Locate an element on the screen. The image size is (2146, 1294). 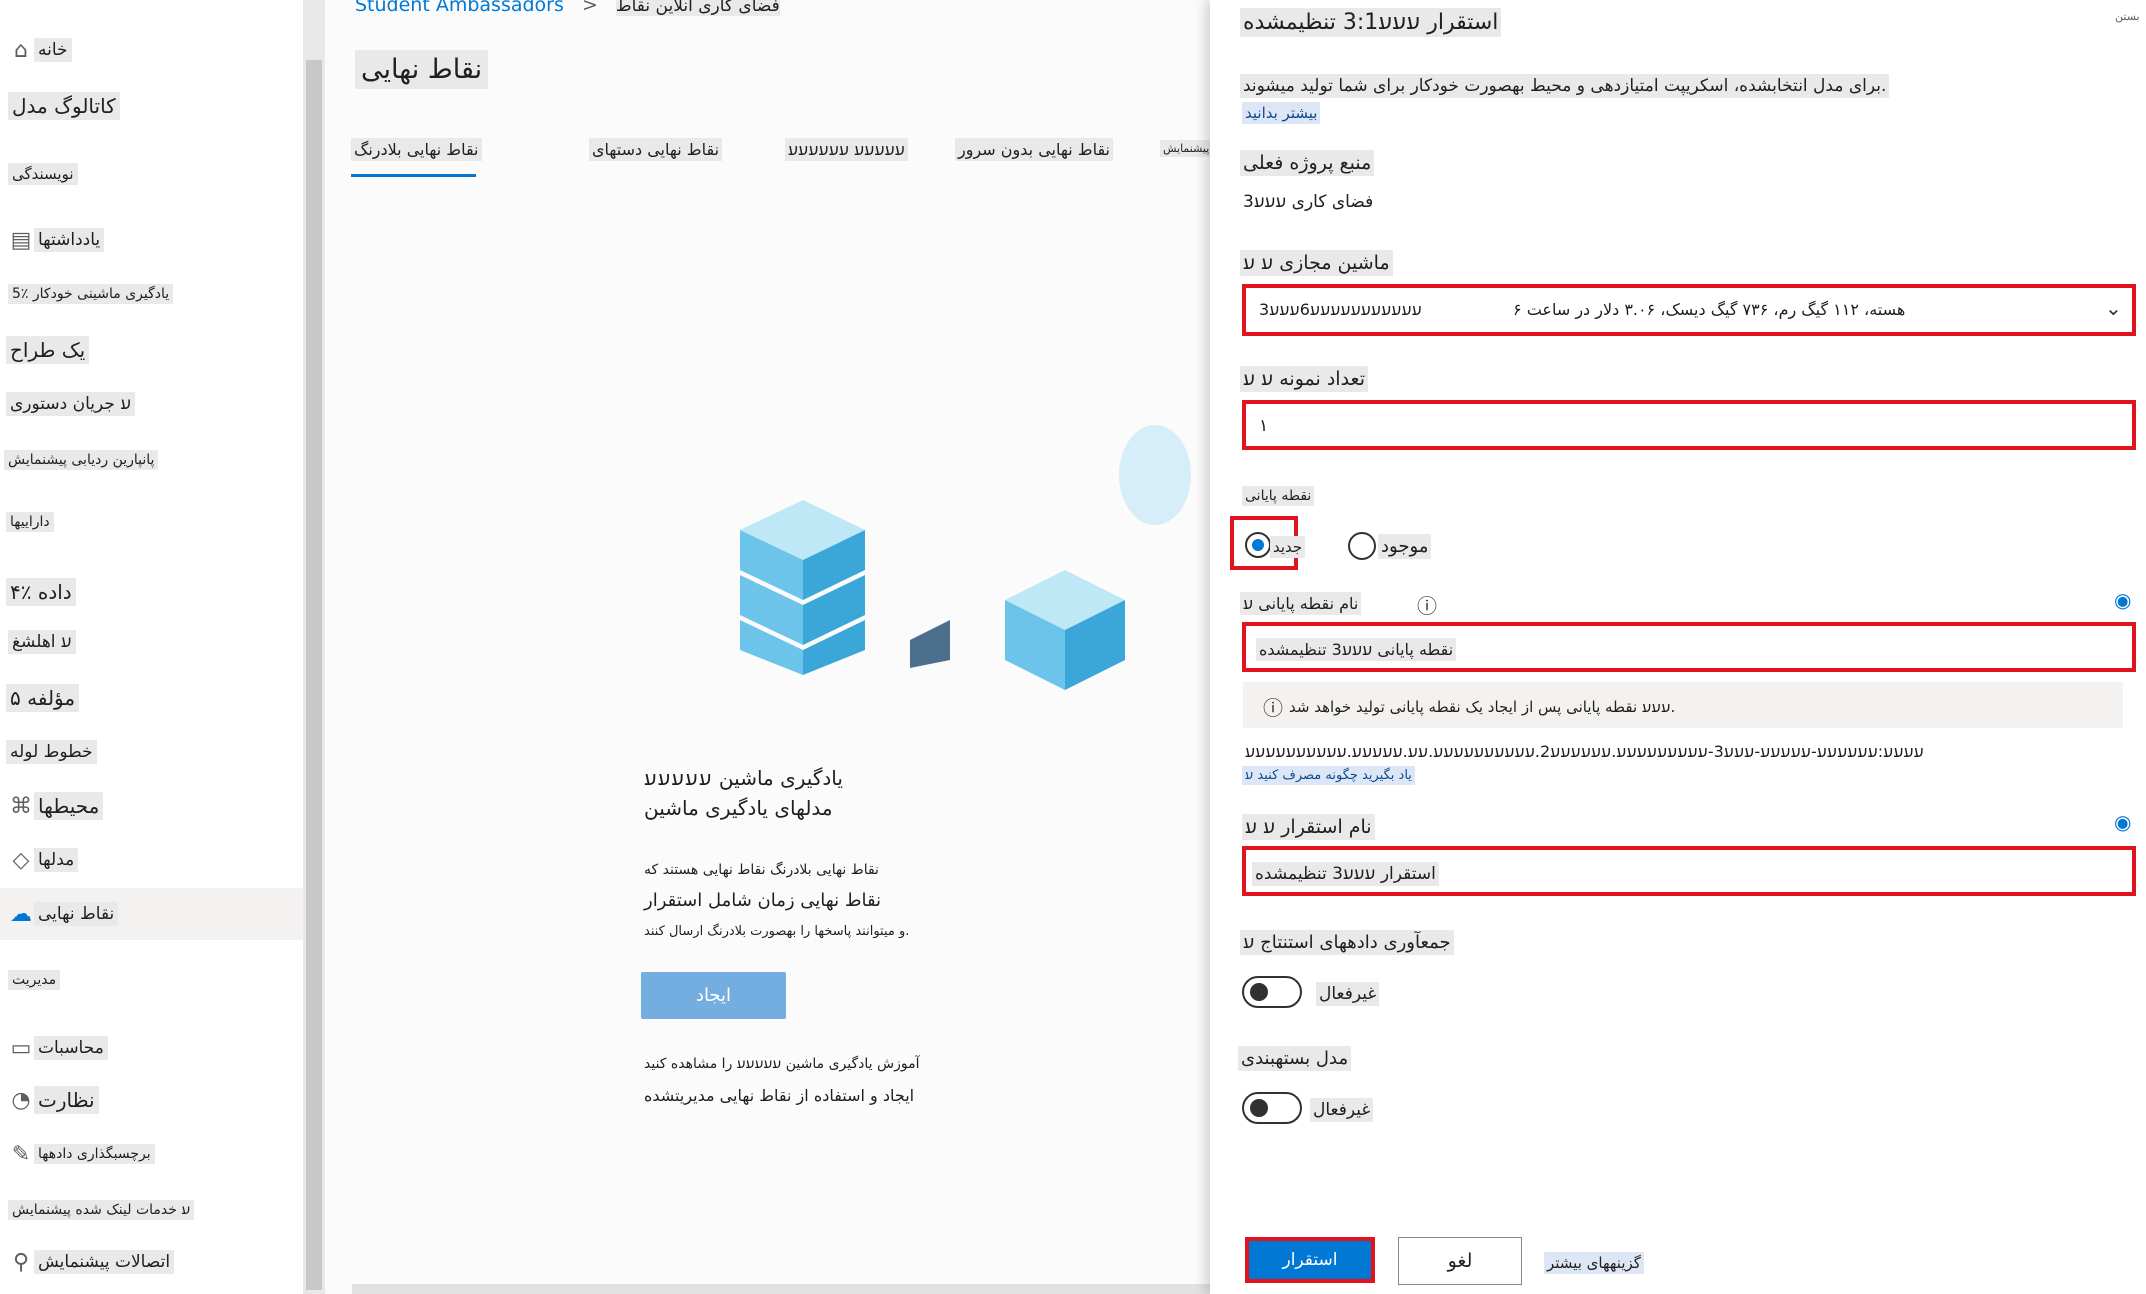
empty-state-desc-1: نقاط نهایی بلادرنگ نقاط نهایی هستند که is located at coordinates (761, 870).